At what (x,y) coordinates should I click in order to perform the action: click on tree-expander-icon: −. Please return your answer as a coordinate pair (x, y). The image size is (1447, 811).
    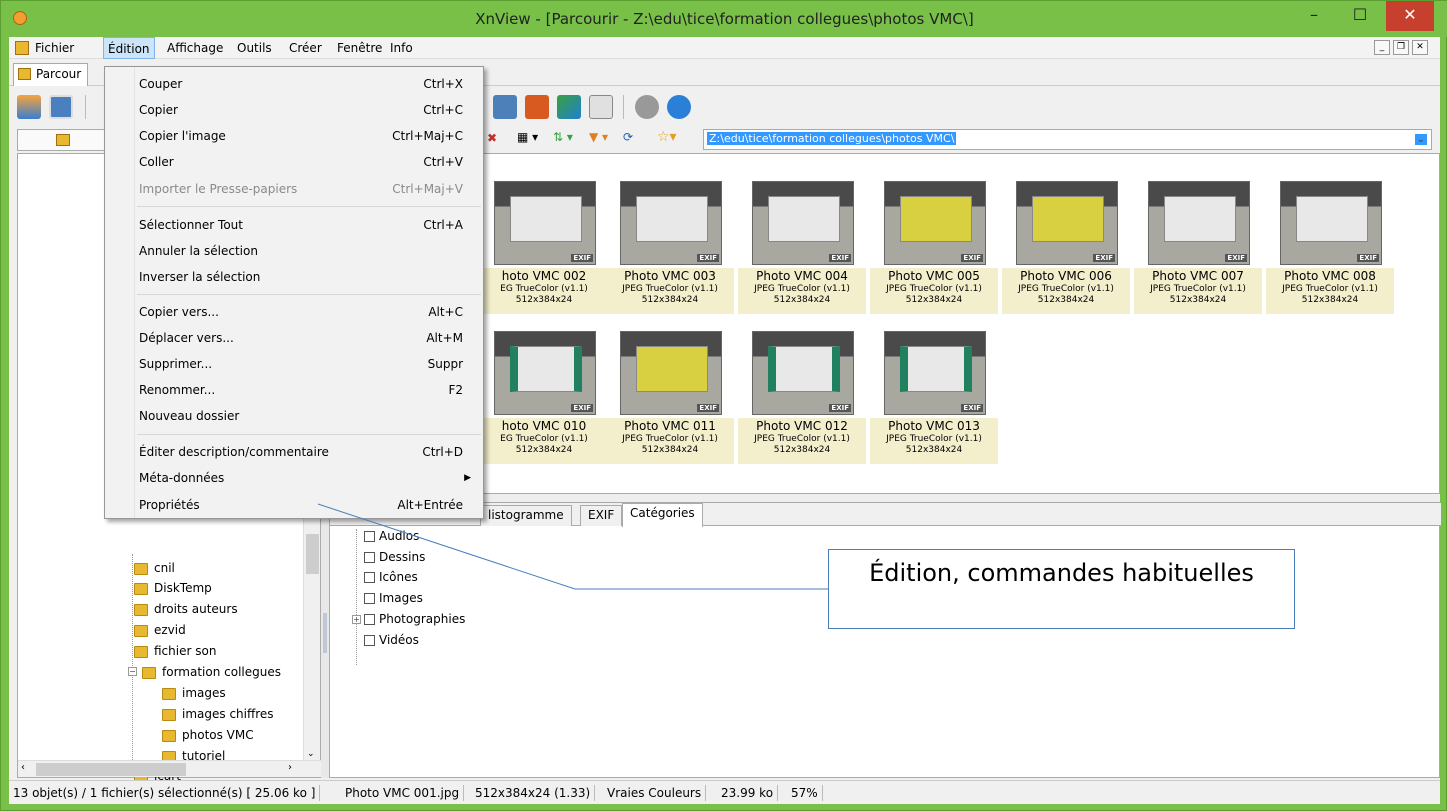
    Looking at the image, I should click on (132, 671).